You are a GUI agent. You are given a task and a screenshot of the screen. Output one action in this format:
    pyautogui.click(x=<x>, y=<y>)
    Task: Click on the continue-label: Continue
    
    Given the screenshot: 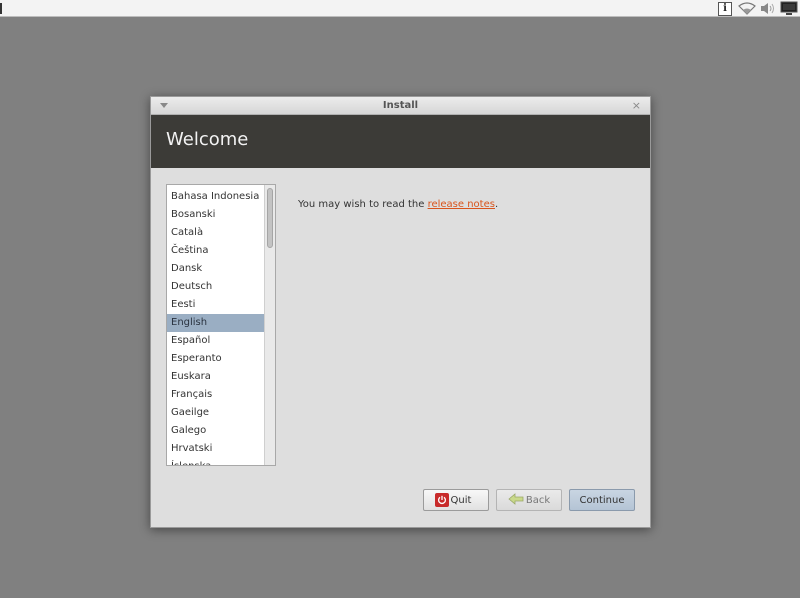 What is the action you would take?
    pyautogui.click(x=602, y=500)
    